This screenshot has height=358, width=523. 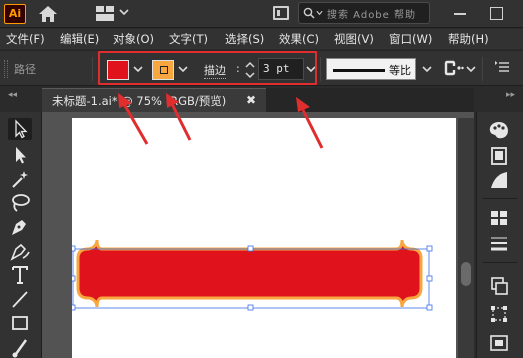 What do you see at coordinates (466, 238) in the screenshot?
I see `vertical-scrollbar` at bounding box center [466, 238].